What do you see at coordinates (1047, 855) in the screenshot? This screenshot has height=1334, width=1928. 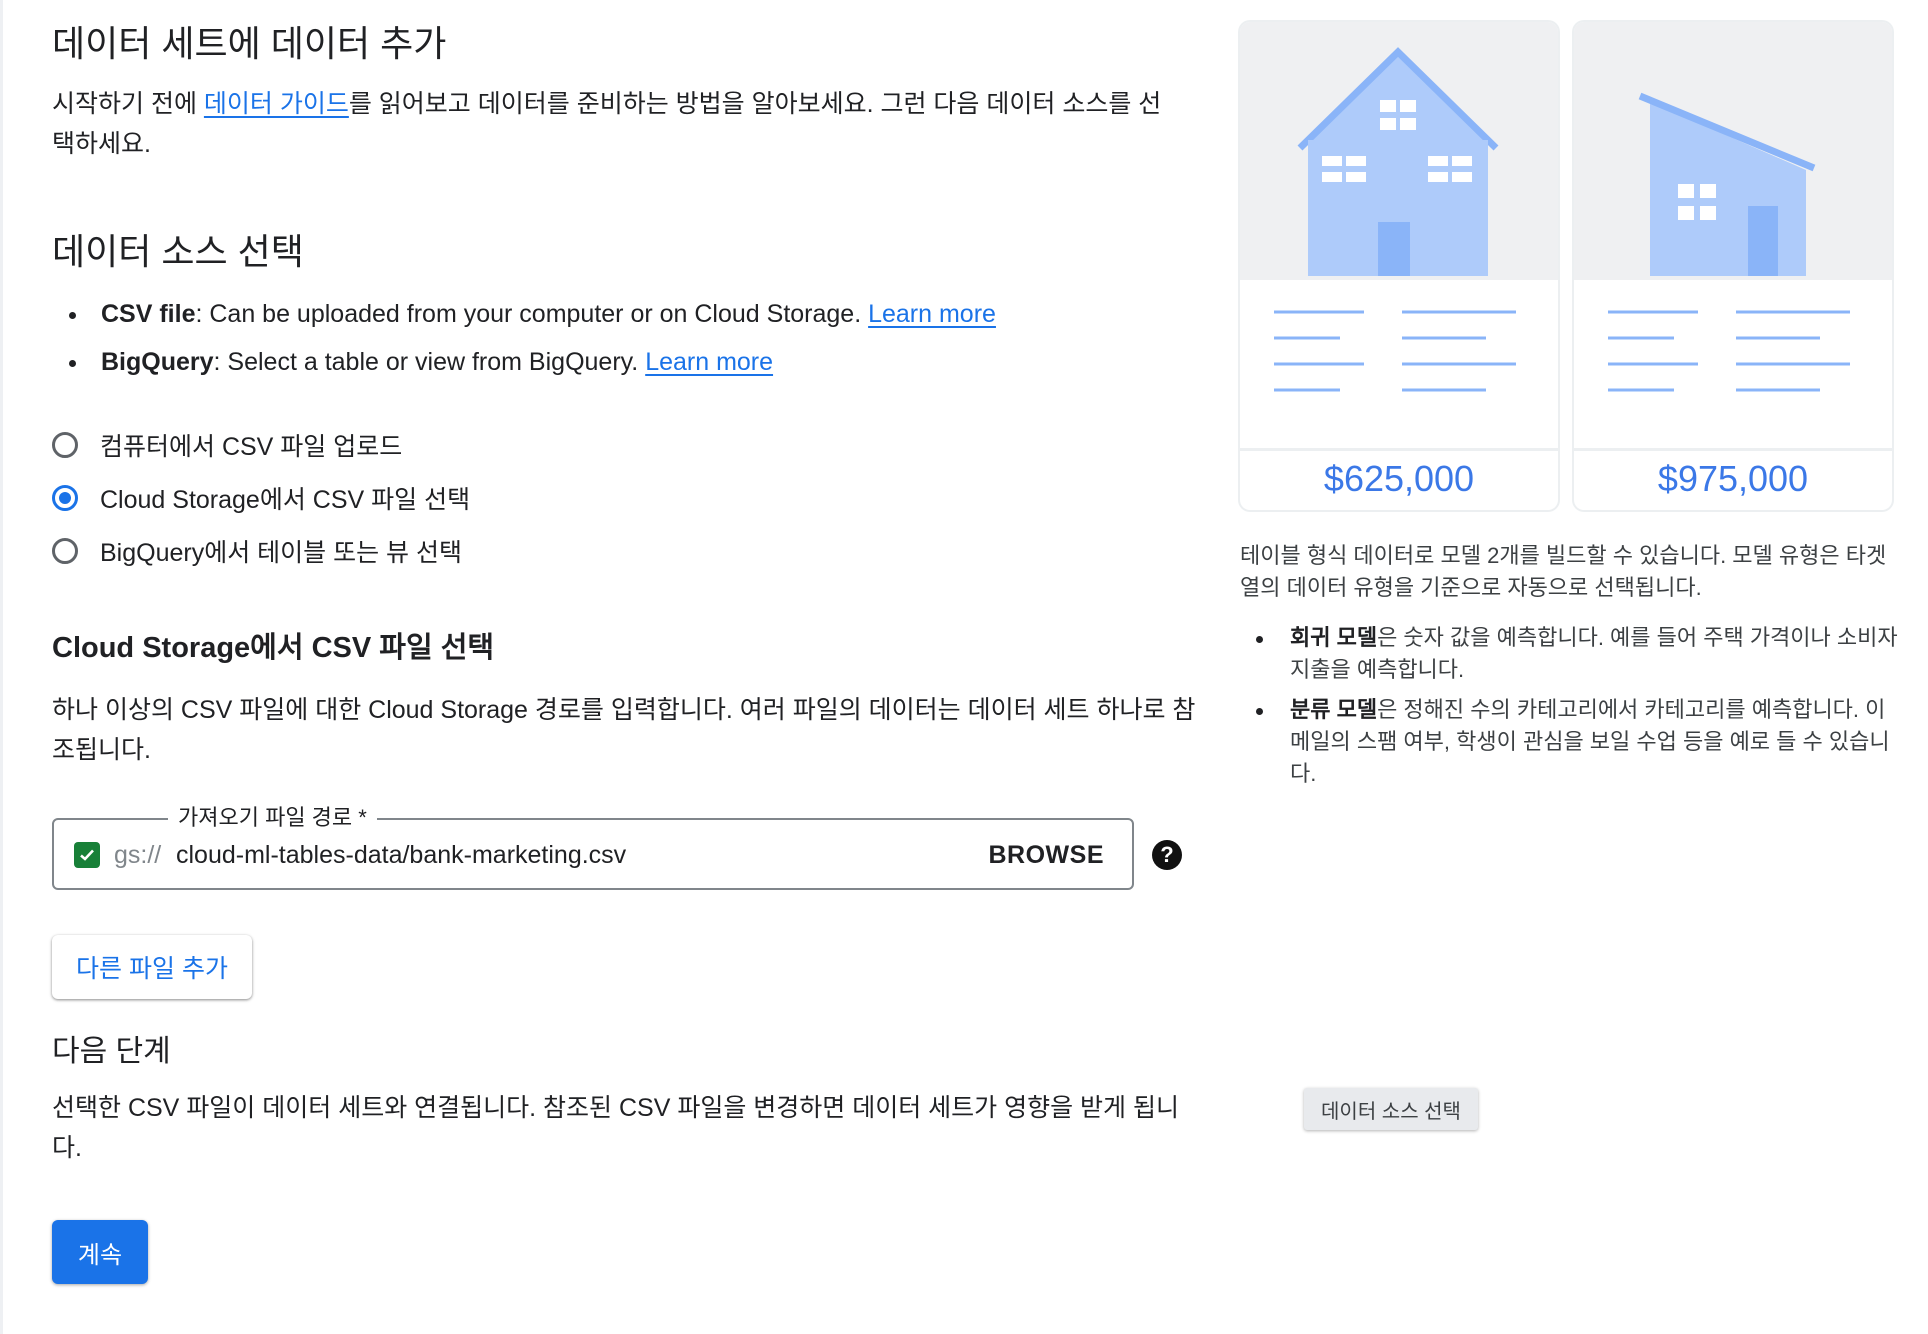 I see `browse-button: BROWSE` at bounding box center [1047, 855].